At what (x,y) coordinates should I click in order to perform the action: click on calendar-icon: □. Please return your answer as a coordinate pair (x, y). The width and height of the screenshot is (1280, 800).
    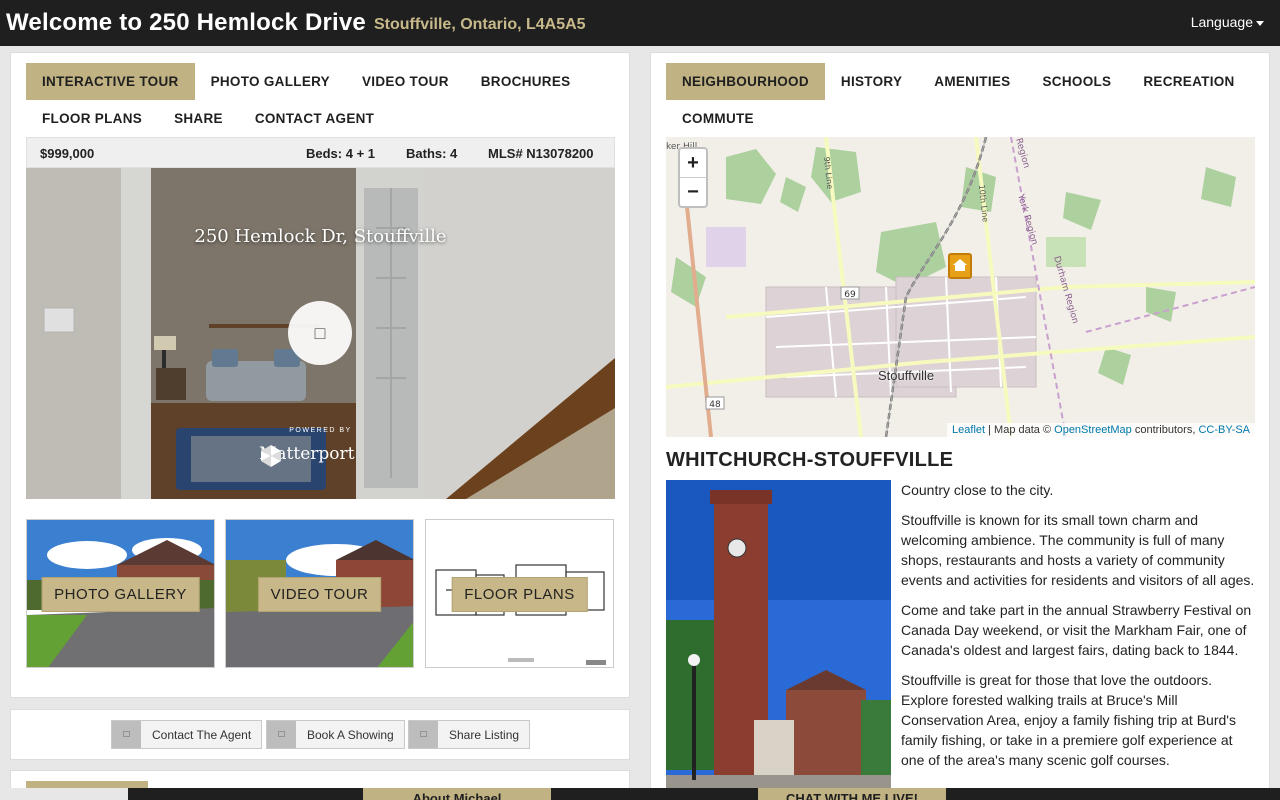
    Looking at the image, I should click on (281, 734).